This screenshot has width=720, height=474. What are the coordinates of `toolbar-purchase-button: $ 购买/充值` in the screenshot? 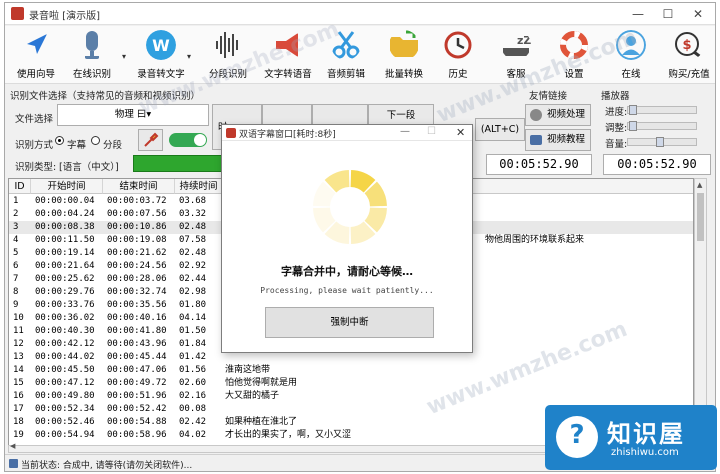 It's located at (687, 55).